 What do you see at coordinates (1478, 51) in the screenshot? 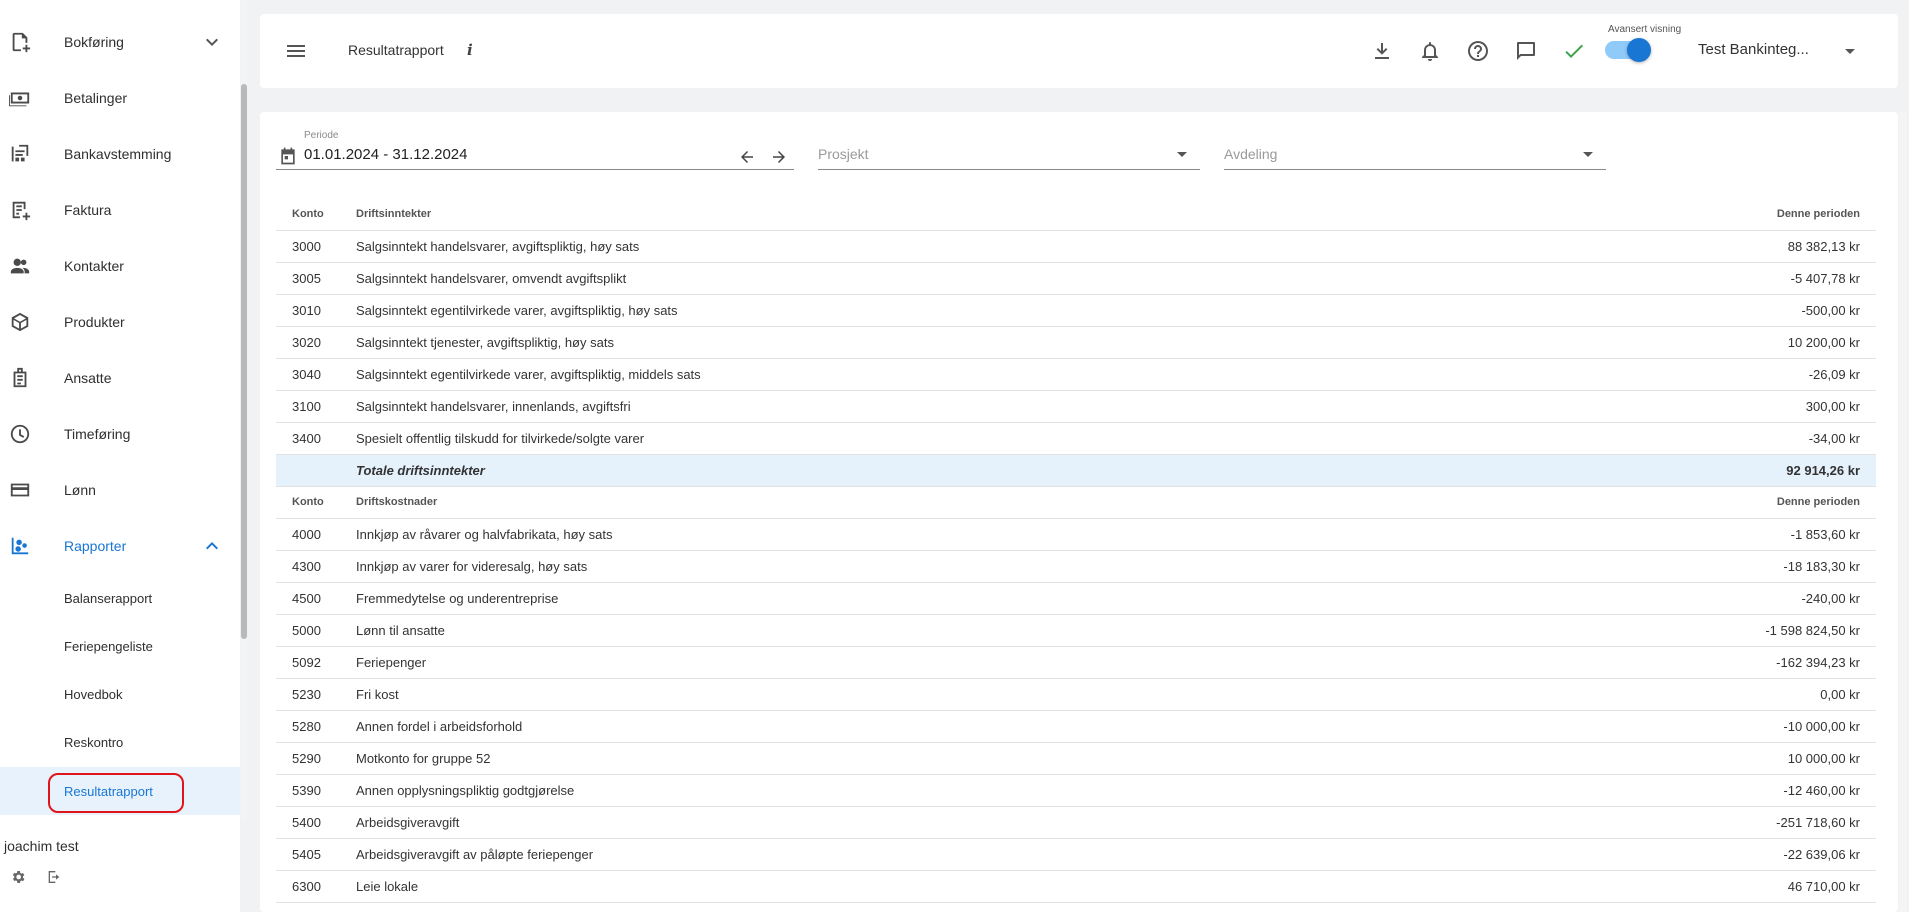
I see `help-icon` at bounding box center [1478, 51].